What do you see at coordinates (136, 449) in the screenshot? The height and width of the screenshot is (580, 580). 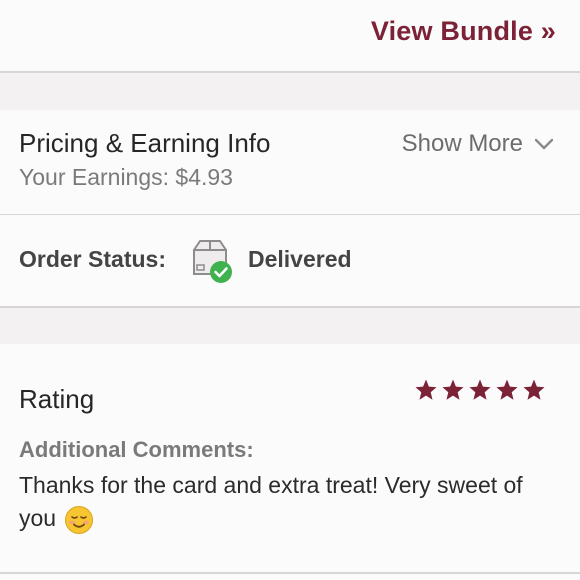 I see `additional-comments-label: Additional Comments:` at bounding box center [136, 449].